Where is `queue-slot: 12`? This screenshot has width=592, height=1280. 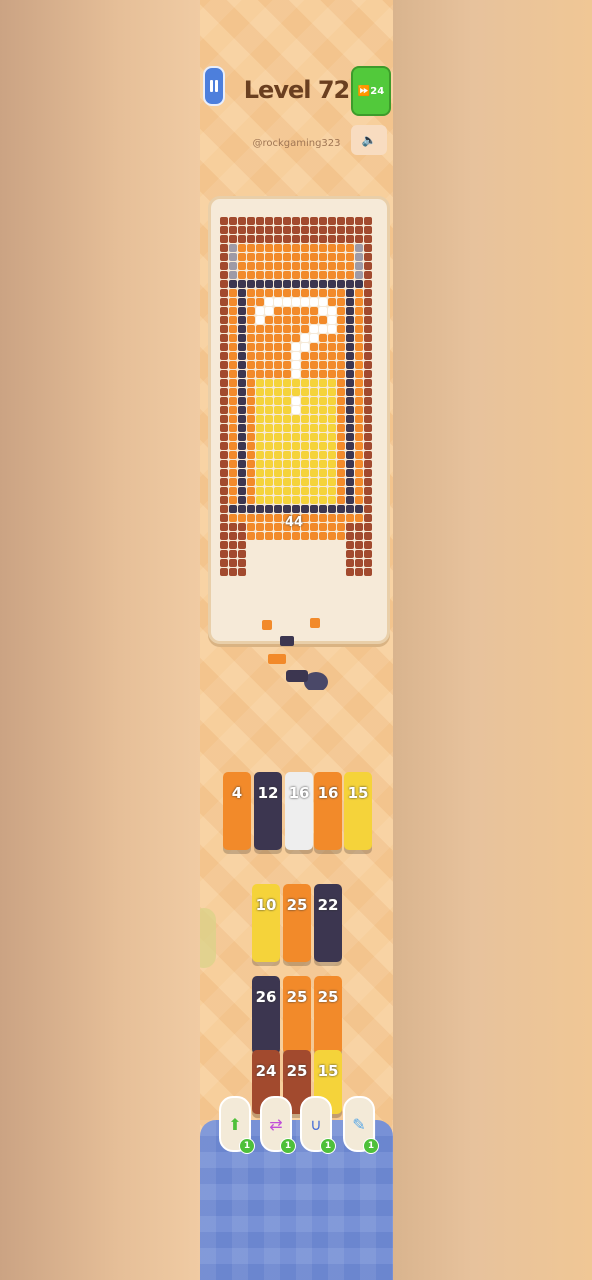 queue-slot: 12 is located at coordinates (268, 811).